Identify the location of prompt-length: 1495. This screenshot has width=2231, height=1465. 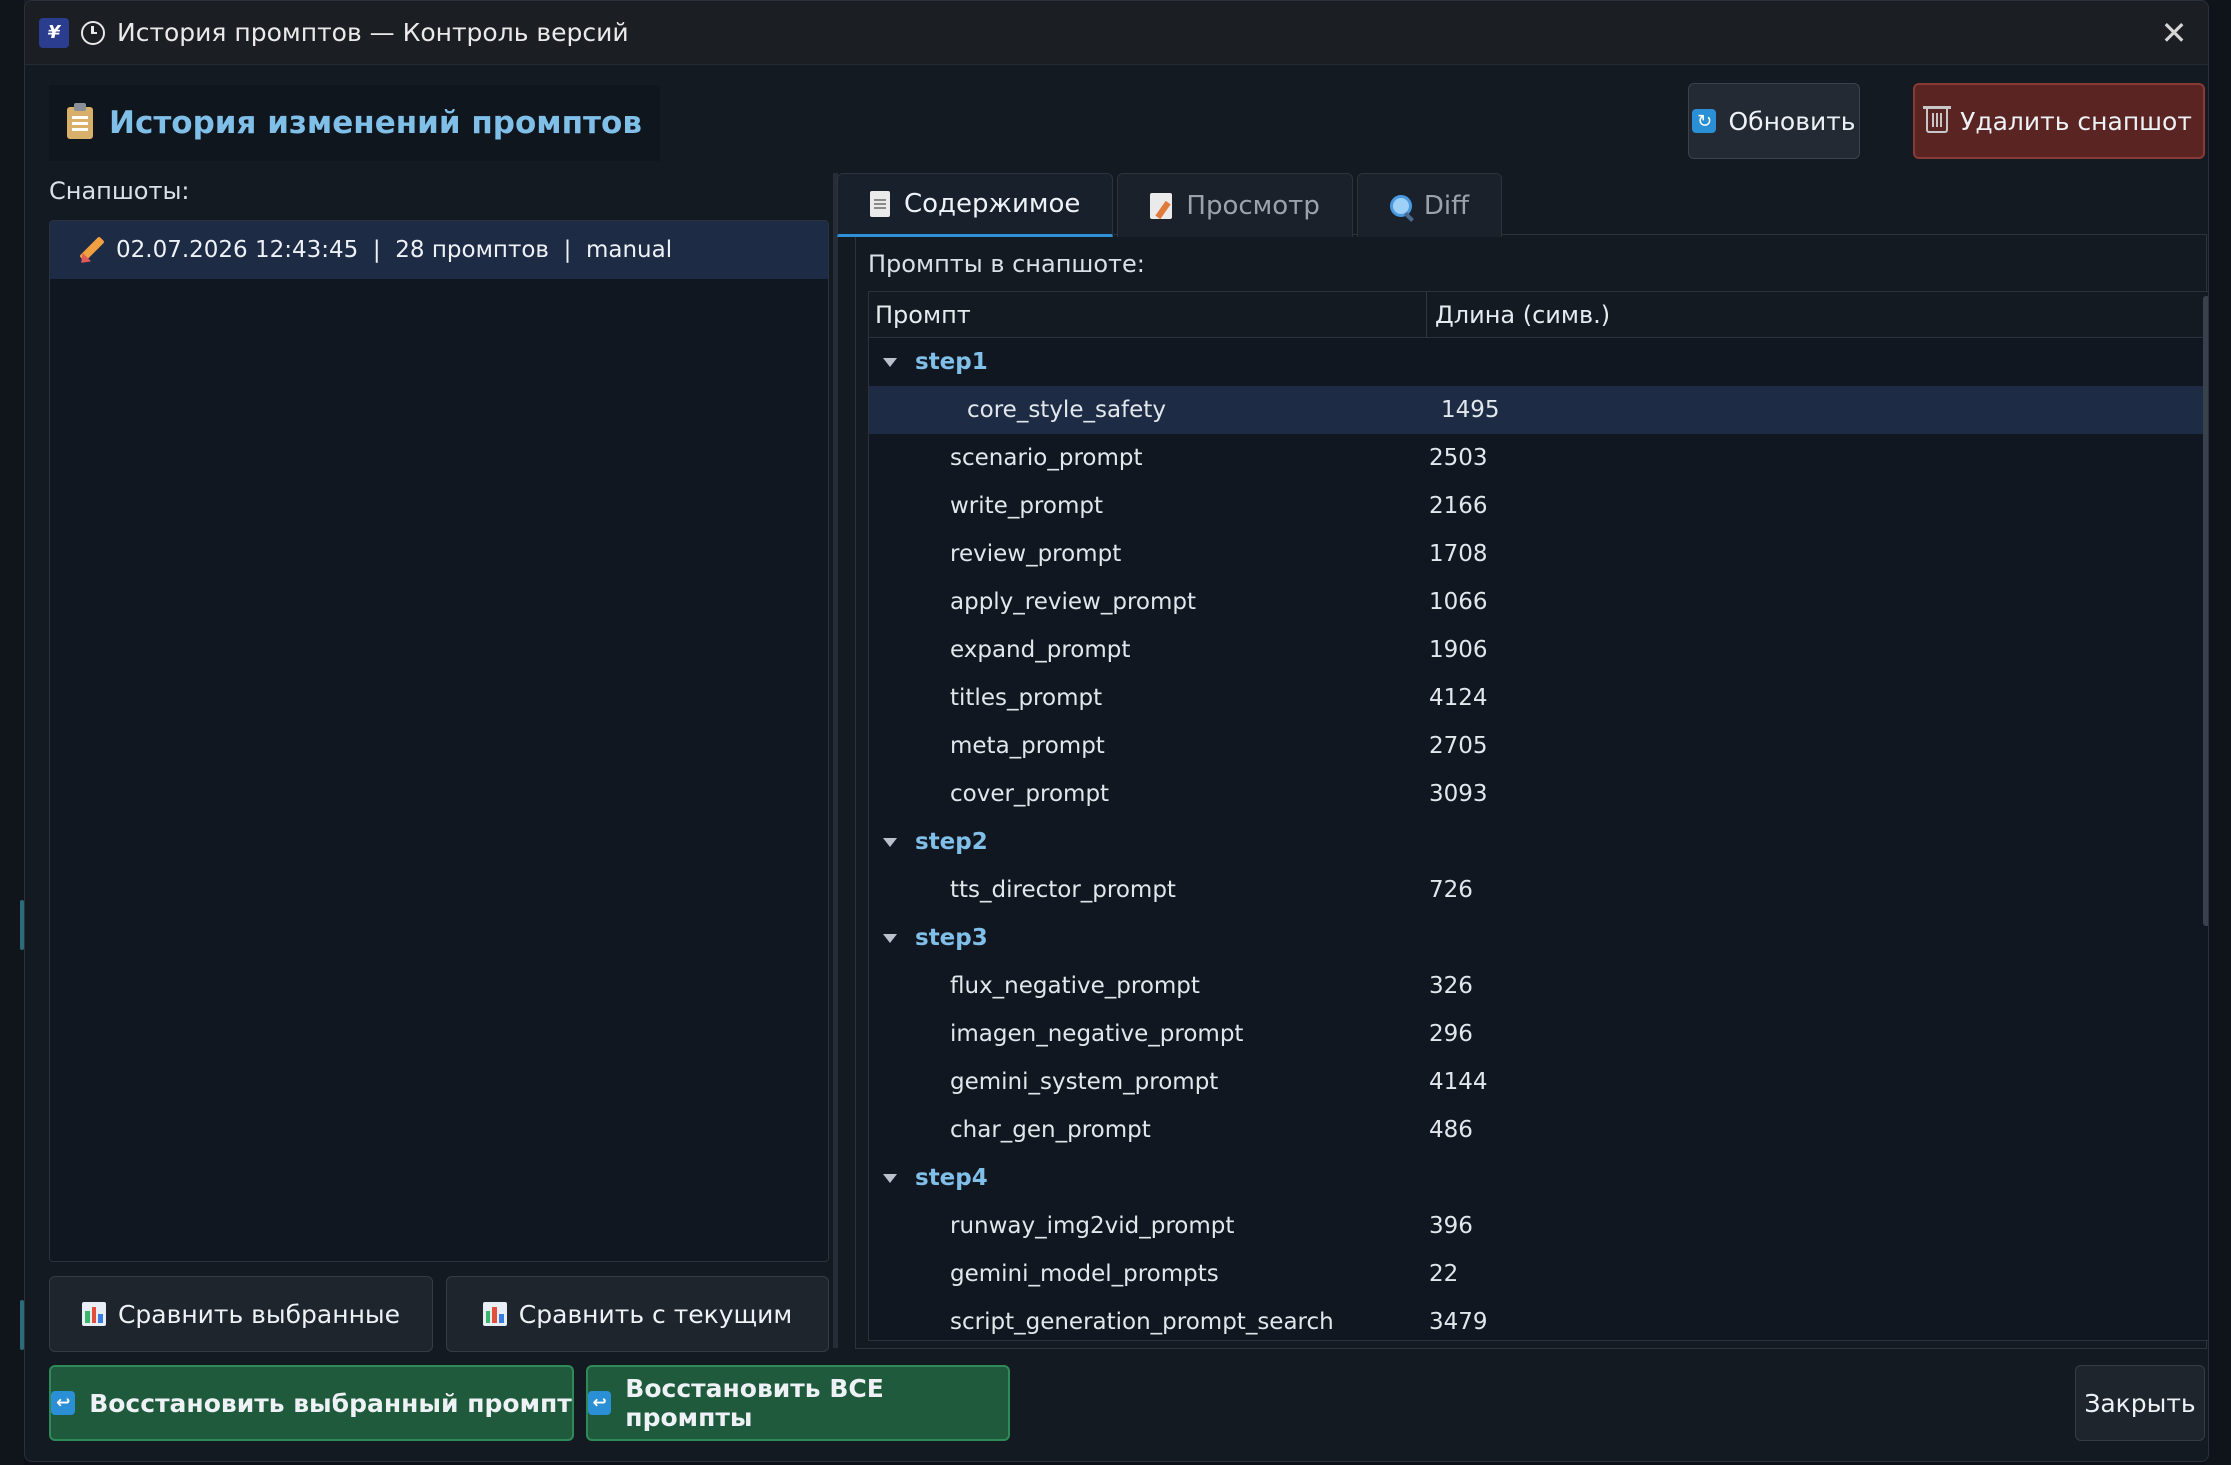
(1470, 410).